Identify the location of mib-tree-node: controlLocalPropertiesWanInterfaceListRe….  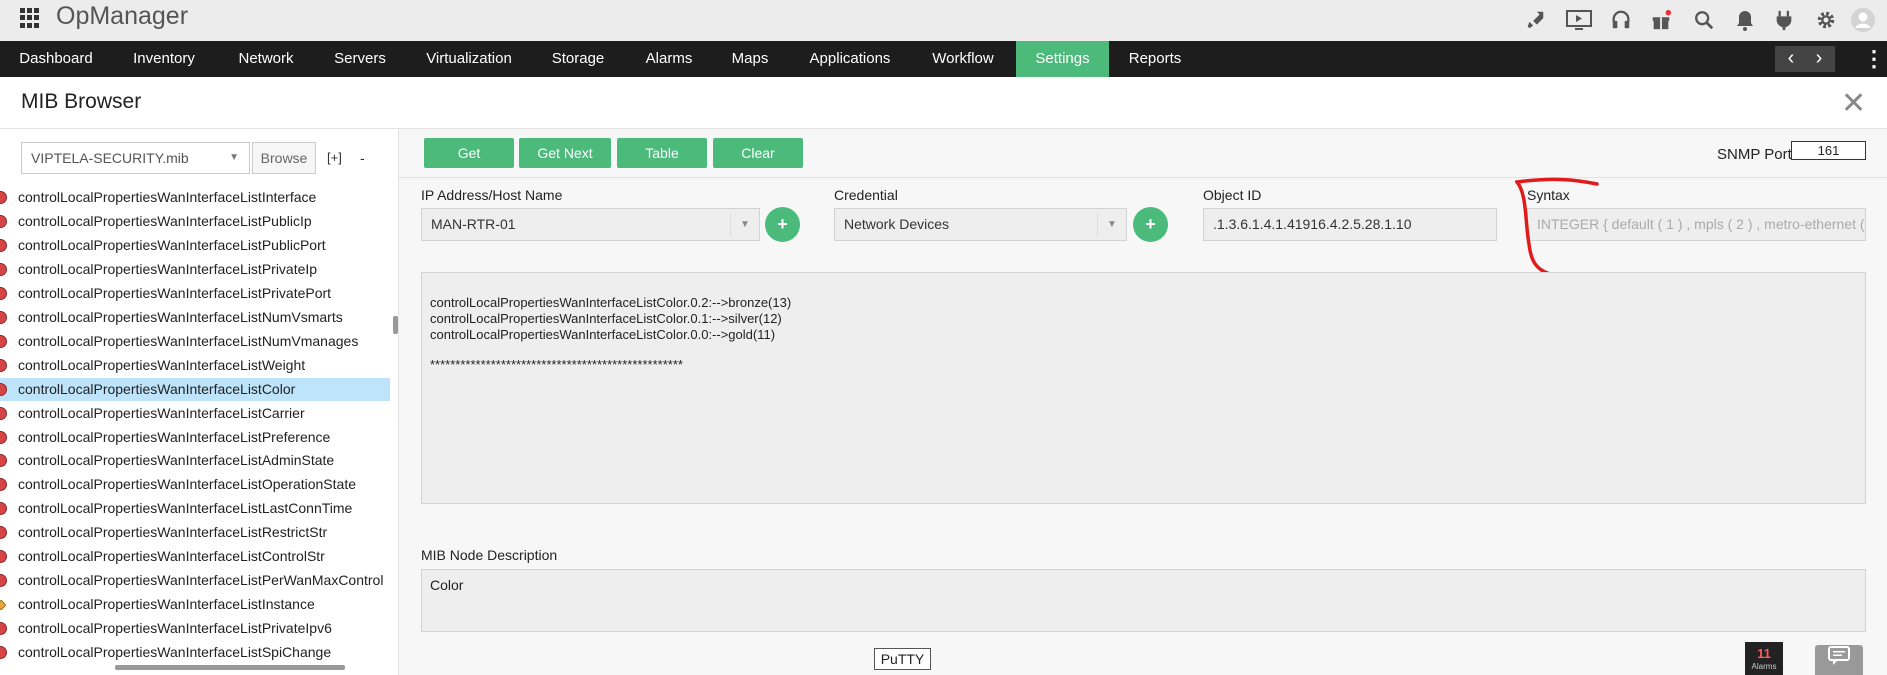
(195, 532).